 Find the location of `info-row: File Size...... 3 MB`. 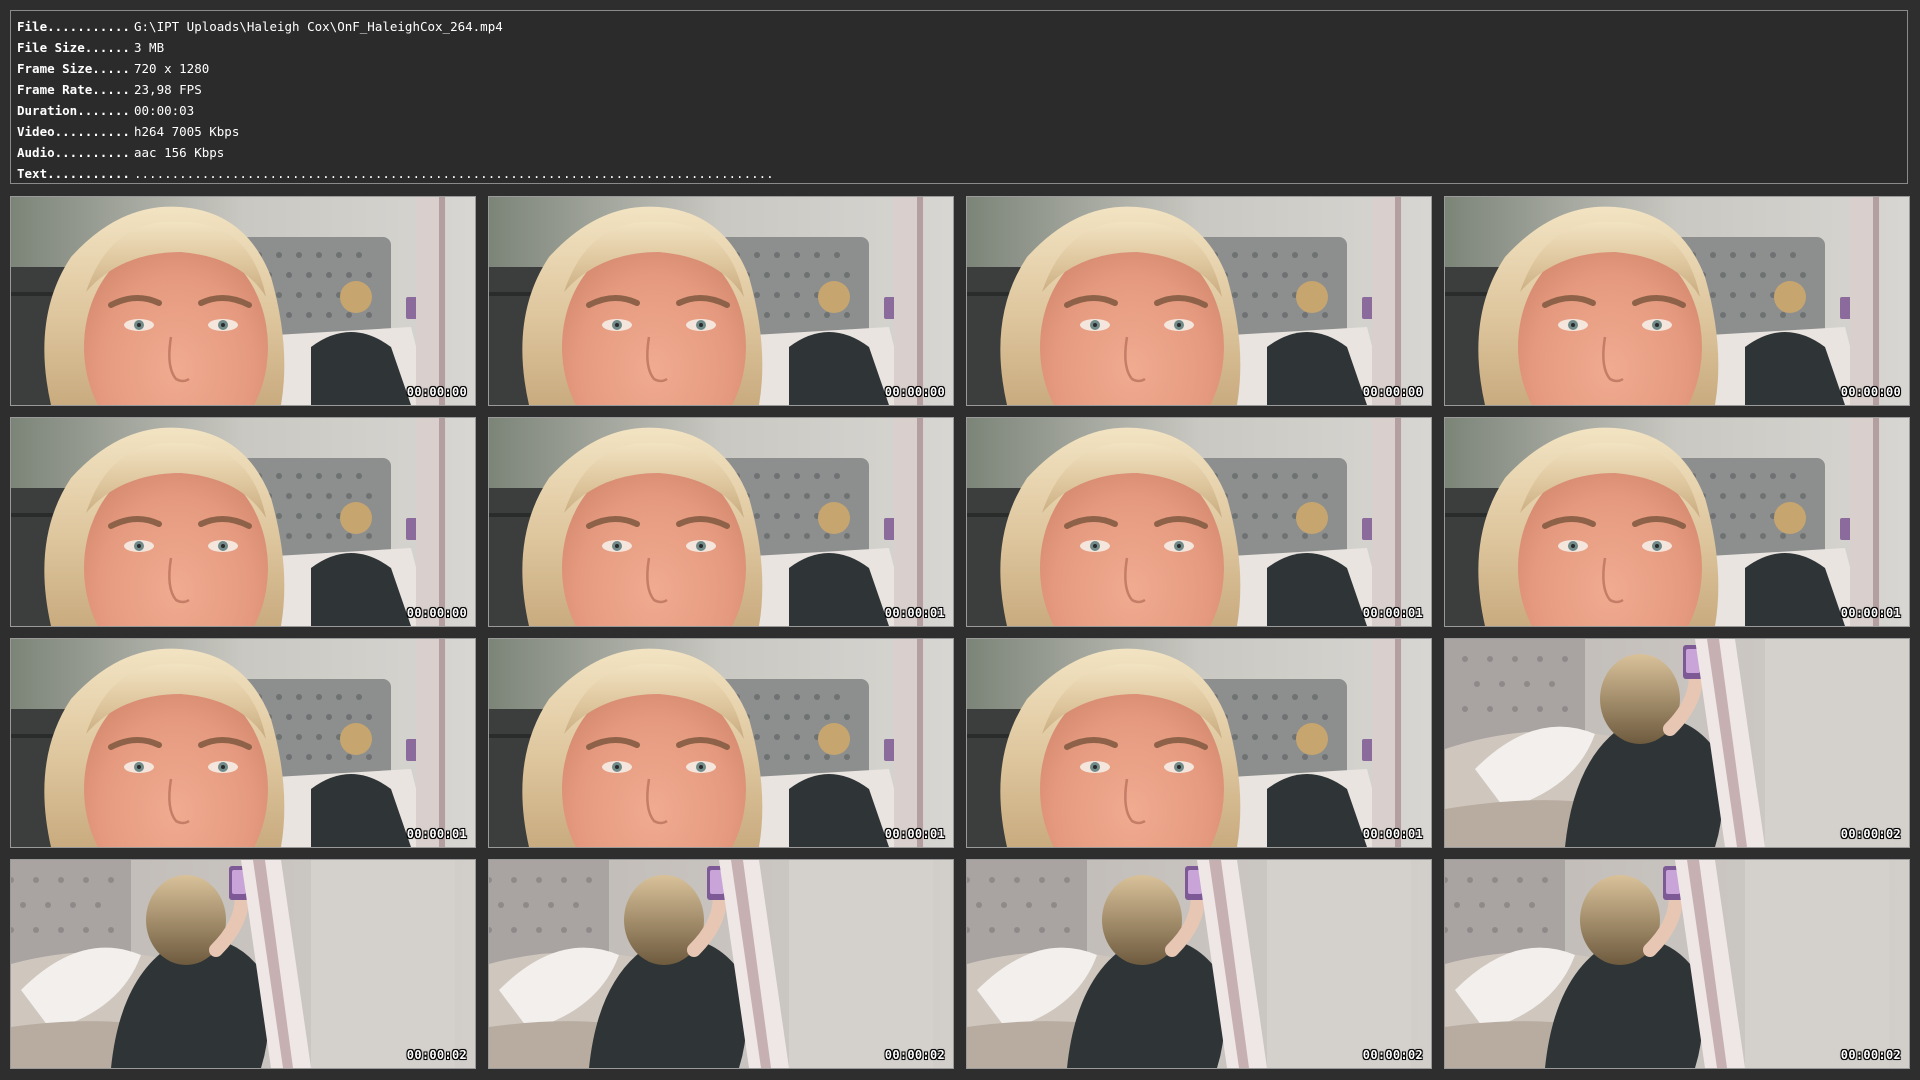

info-row: File Size...... 3 MB is located at coordinates (962, 47).